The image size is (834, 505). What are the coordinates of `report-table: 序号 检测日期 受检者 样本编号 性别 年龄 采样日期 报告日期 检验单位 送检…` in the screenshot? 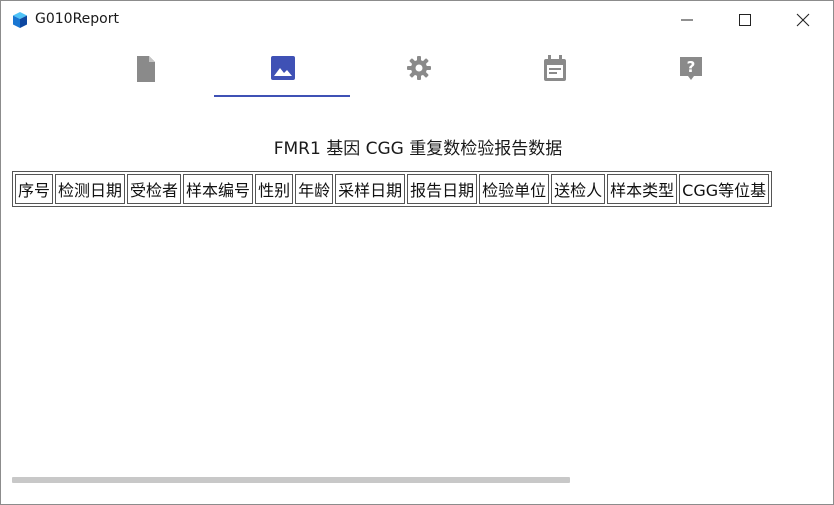 It's located at (392, 189).